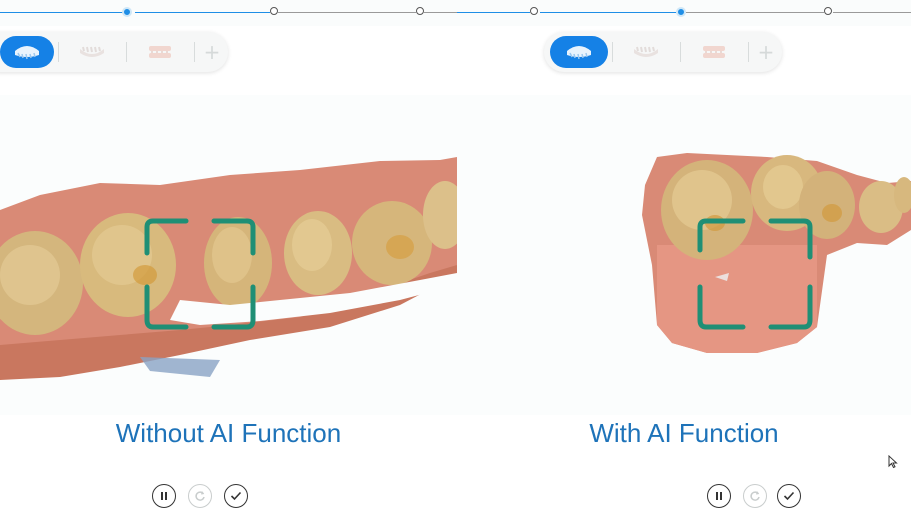 Image resolution: width=911 pixels, height=512 pixels. What do you see at coordinates (893, 462) in the screenshot?
I see `mouse-cursor-icon` at bounding box center [893, 462].